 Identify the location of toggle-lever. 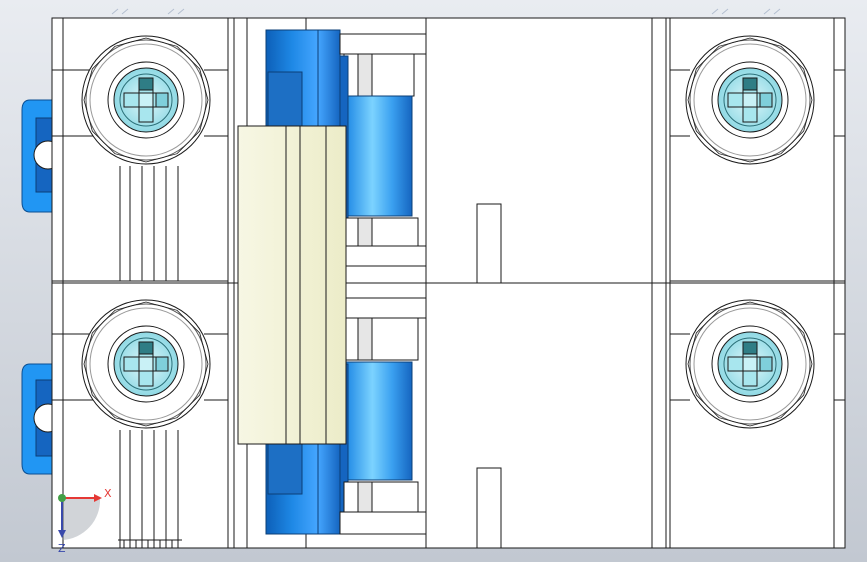
(292, 285).